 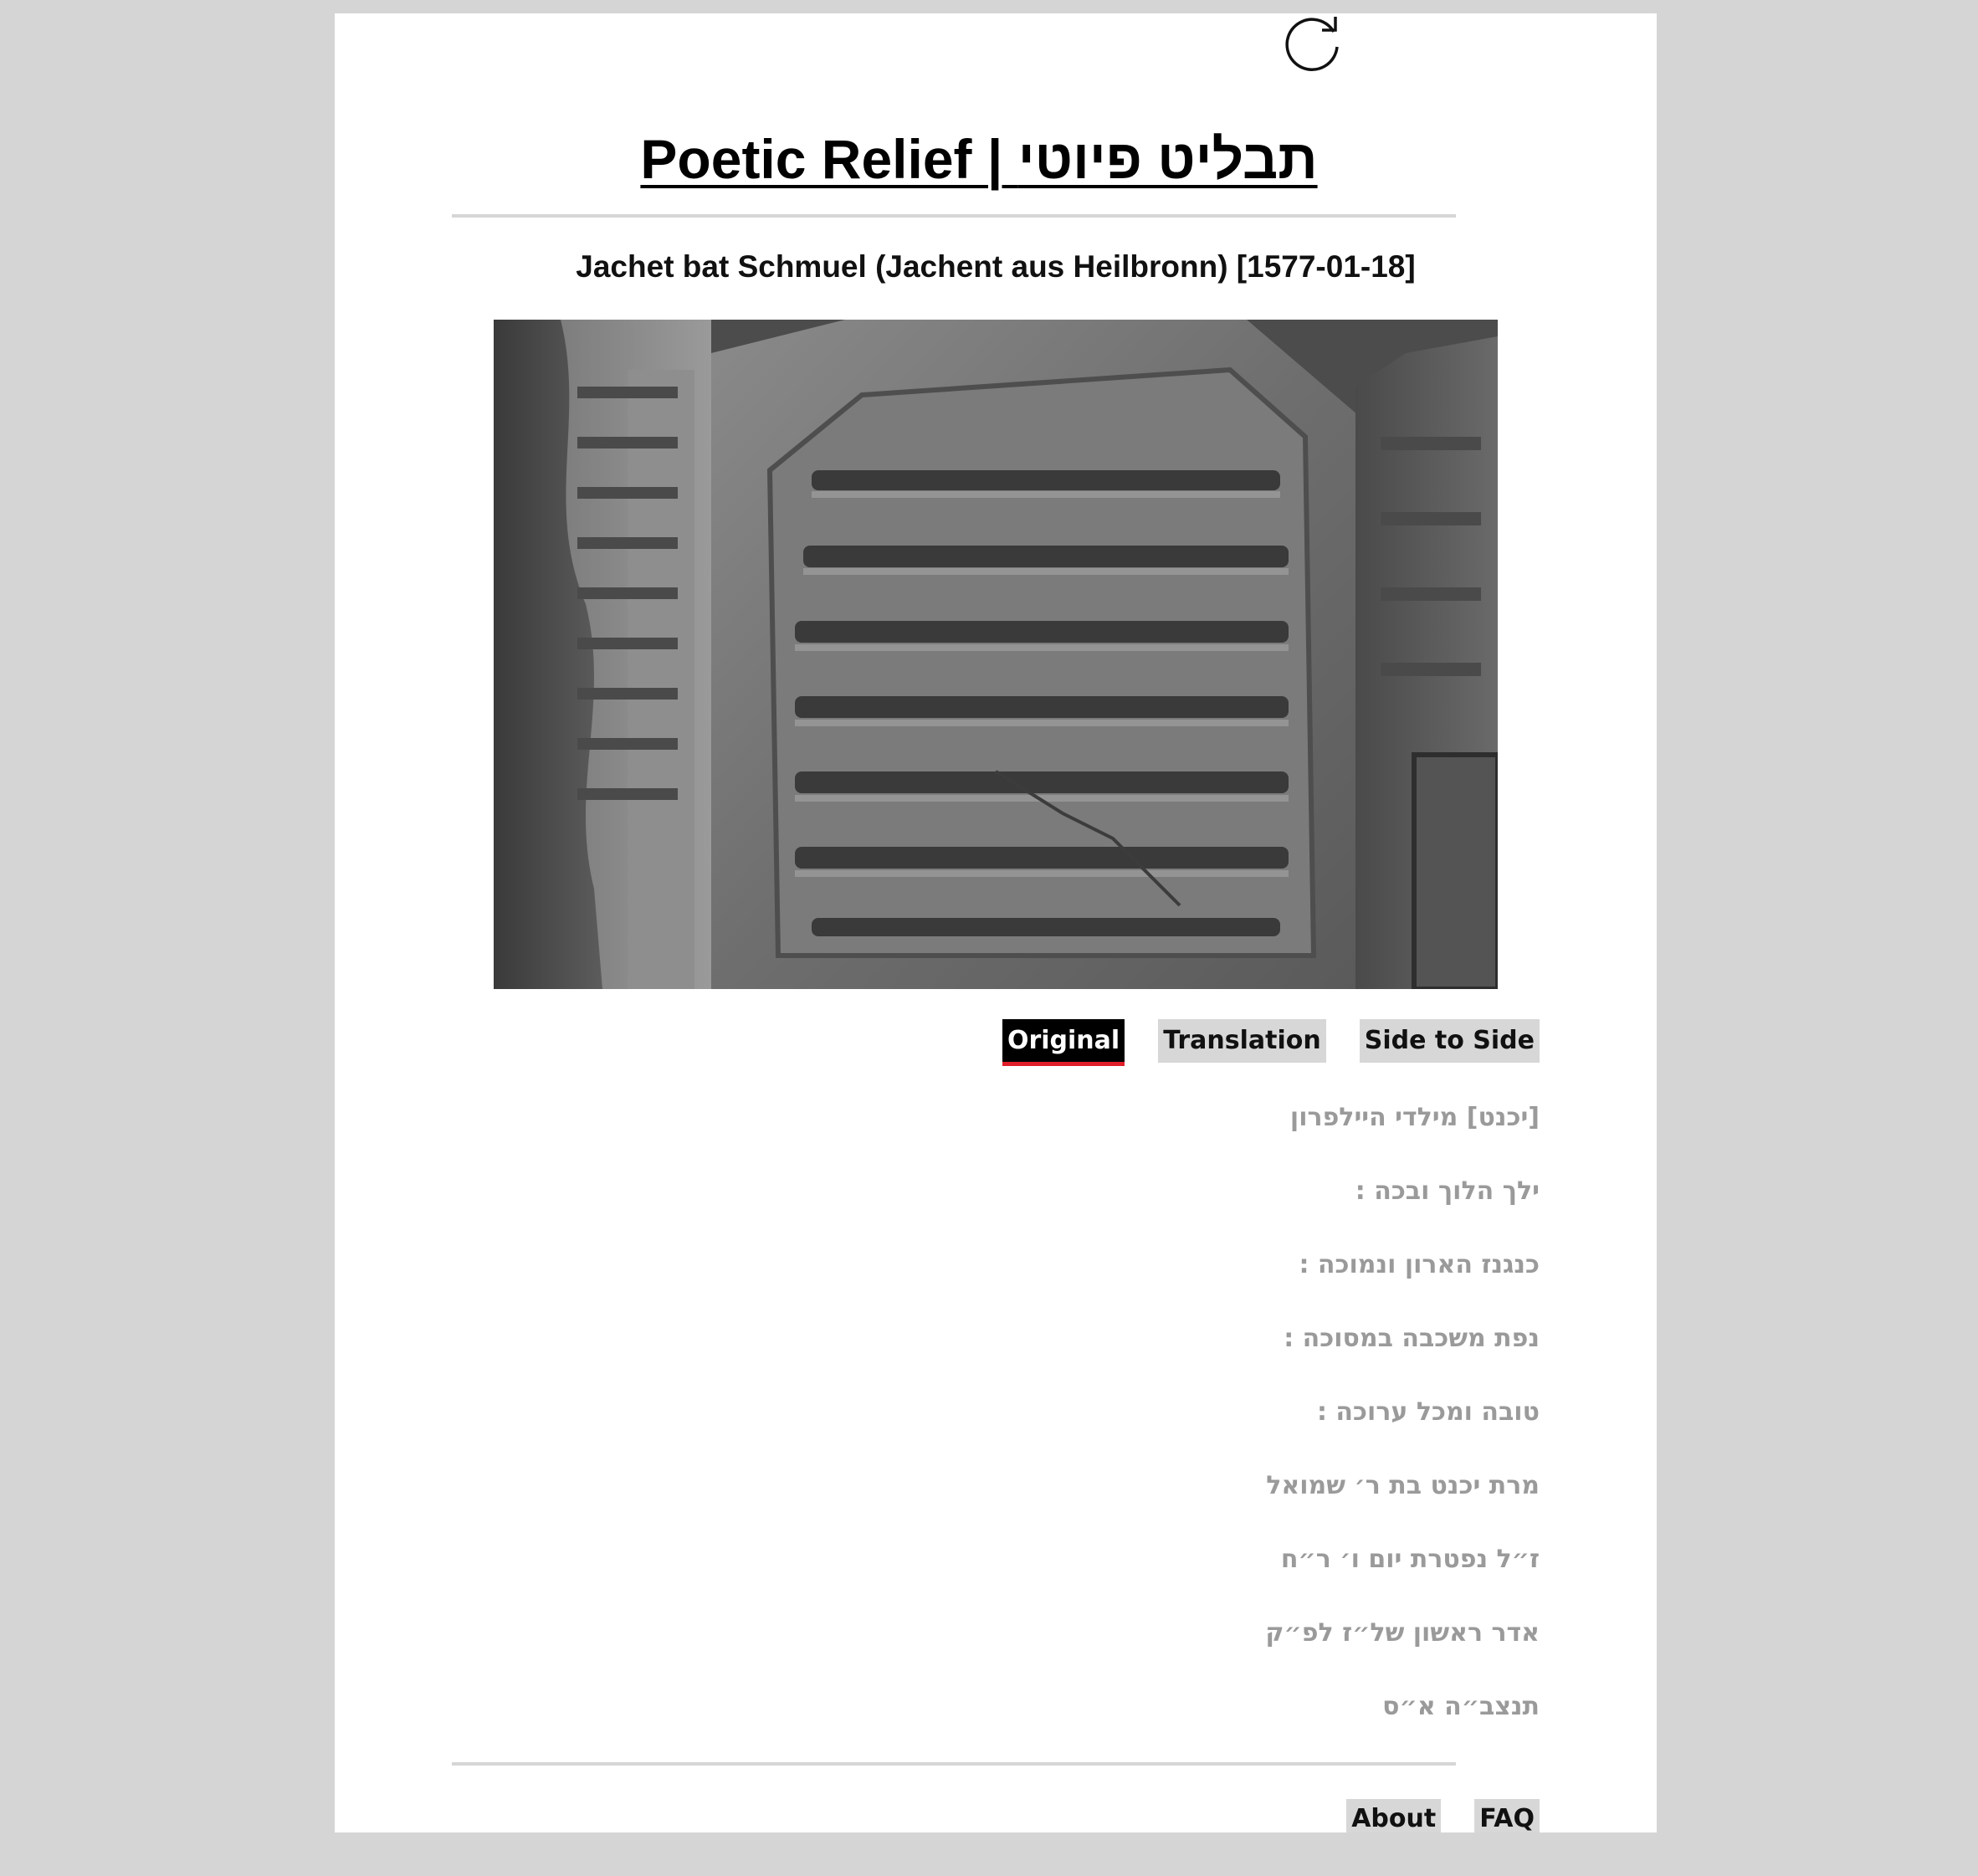 I want to click on tab-side-to-side: Side to Side, so click(x=1449, y=1041).